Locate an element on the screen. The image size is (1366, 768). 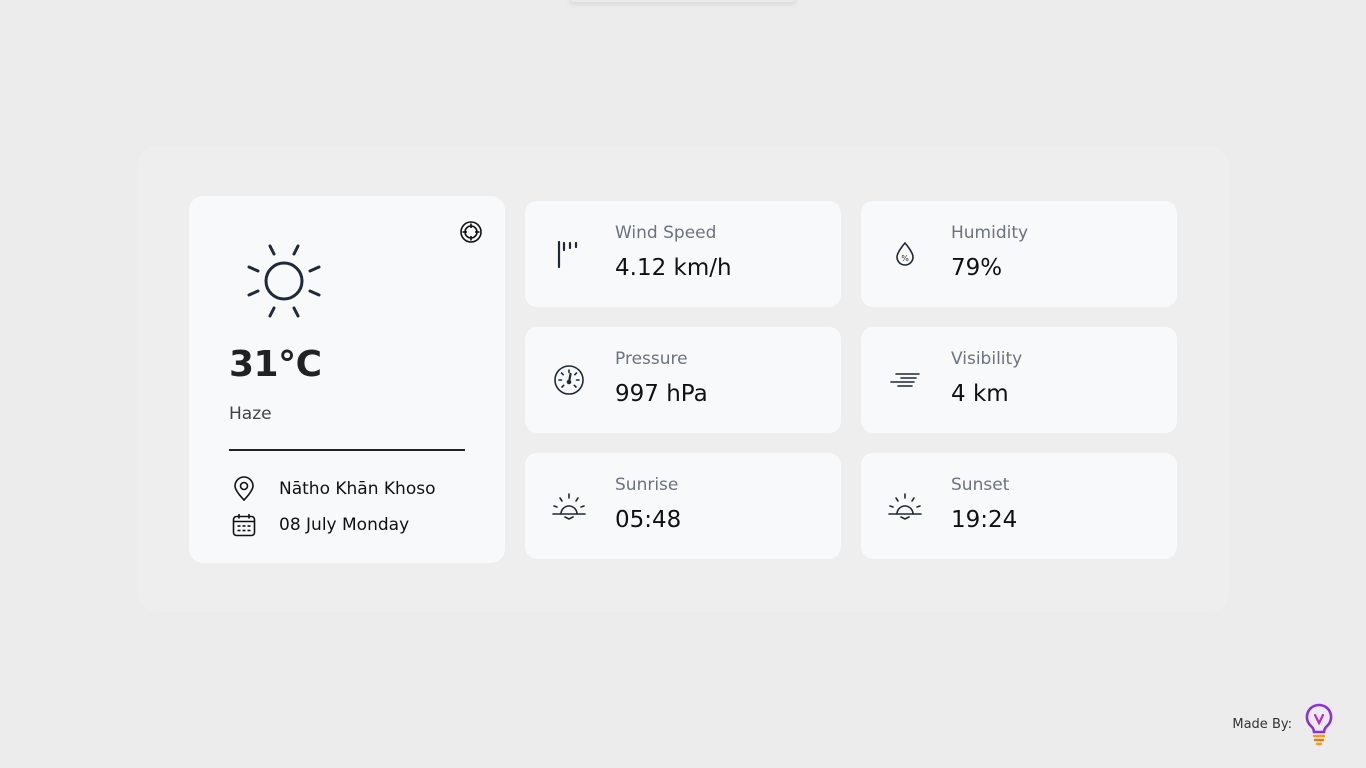
top-search-bar-shadow is located at coordinates (683, 1).